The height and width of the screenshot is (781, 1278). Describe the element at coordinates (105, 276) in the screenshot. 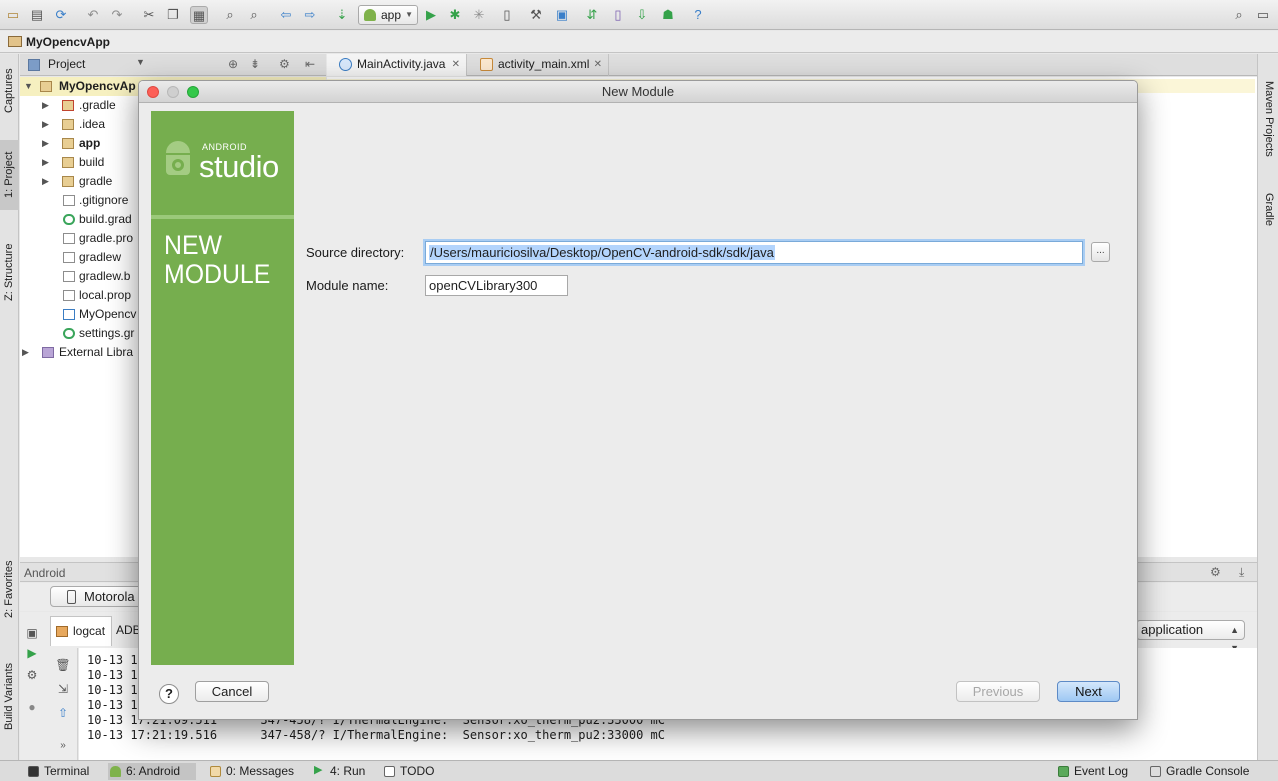

I see `tree-item-label: gradlew.b` at that location.